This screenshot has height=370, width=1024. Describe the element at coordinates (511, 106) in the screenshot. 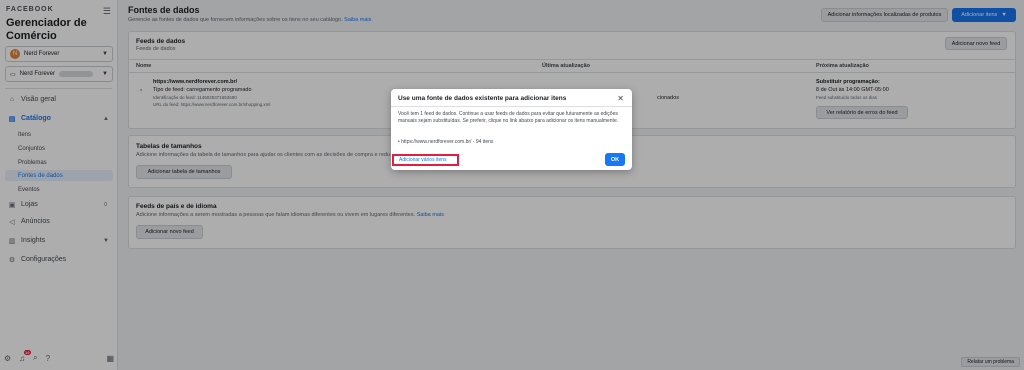

I see `divider` at that location.